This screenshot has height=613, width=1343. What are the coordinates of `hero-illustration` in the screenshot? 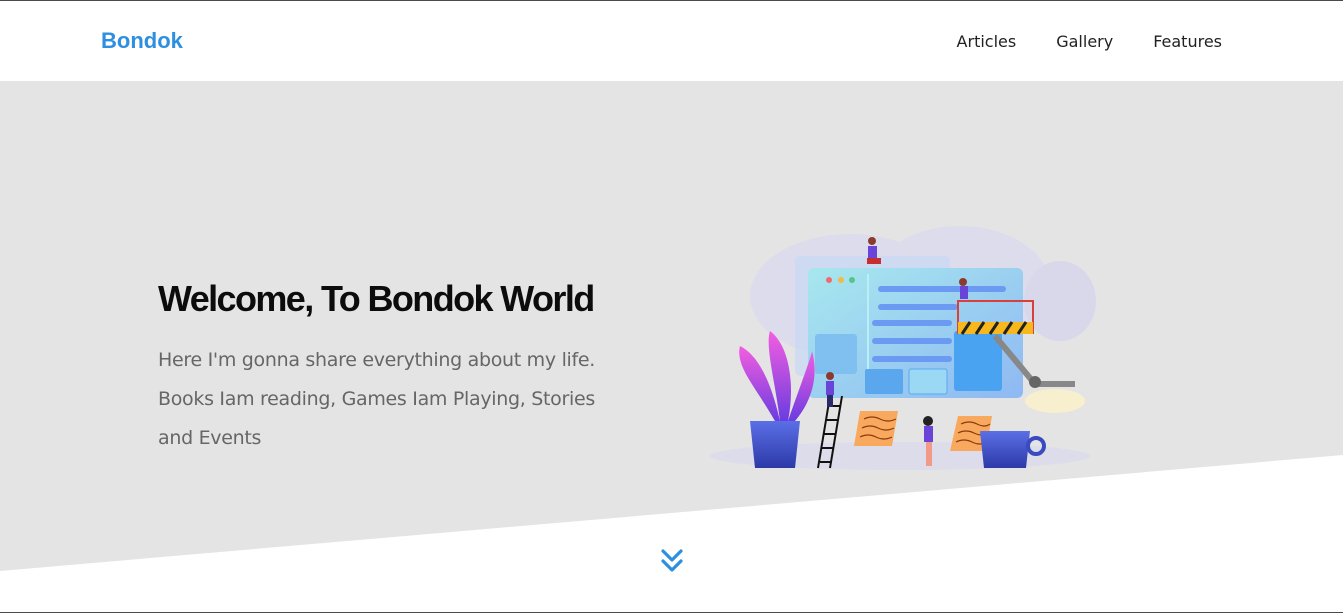 It's located at (900, 343).